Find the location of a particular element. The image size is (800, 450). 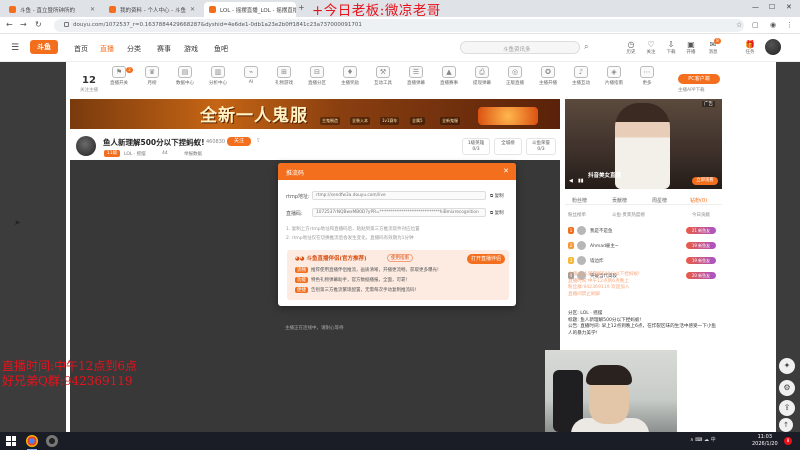

rank-row: 1 我是不是鱼 21 新鱼友 is located at coordinates (643, 231).